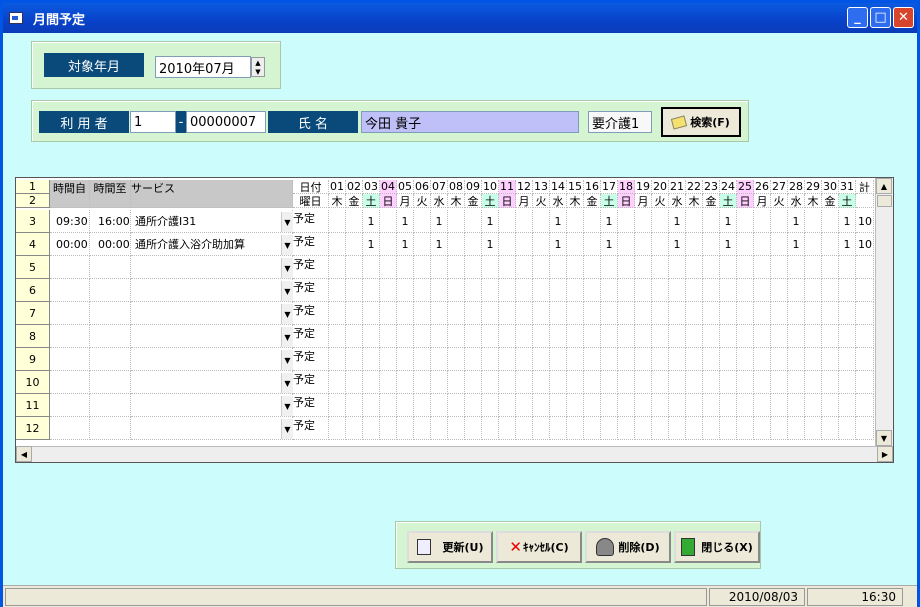 The width and height of the screenshot is (920, 607). What do you see at coordinates (880, 17) in the screenshot?
I see `maximize-button: □` at bounding box center [880, 17].